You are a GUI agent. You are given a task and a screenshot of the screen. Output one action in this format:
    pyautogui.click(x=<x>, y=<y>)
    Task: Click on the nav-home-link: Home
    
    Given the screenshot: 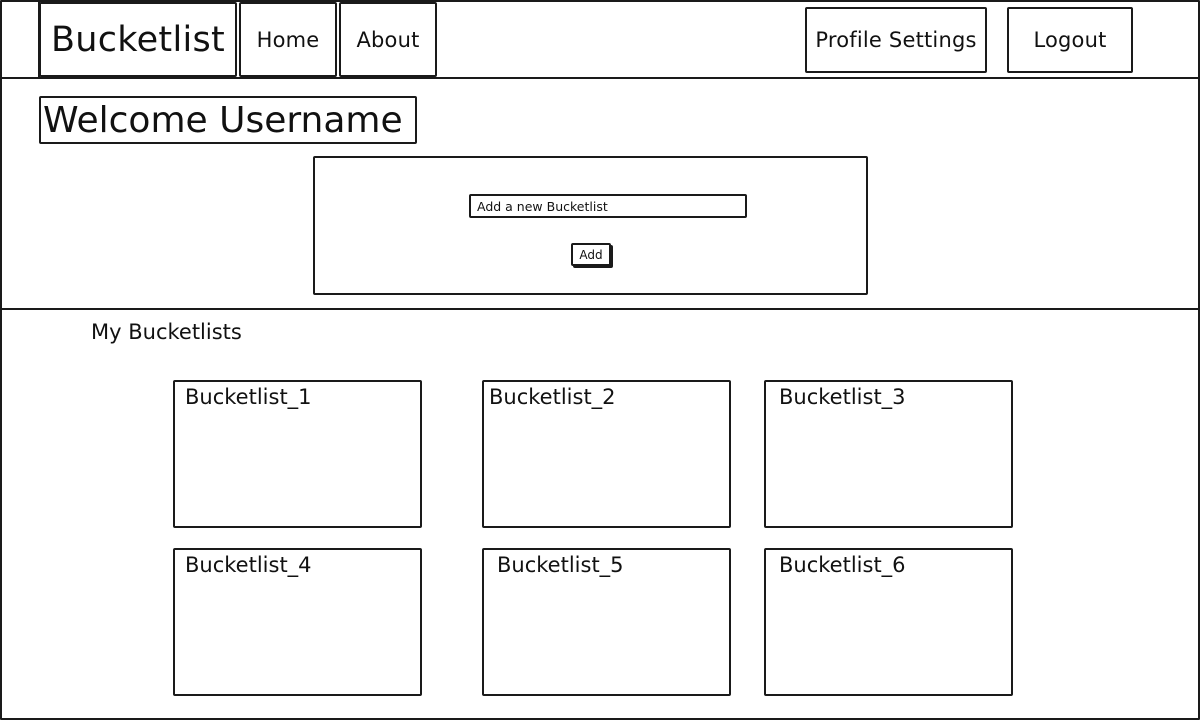 What is the action you would take?
    pyautogui.click(x=288, y=39)
    